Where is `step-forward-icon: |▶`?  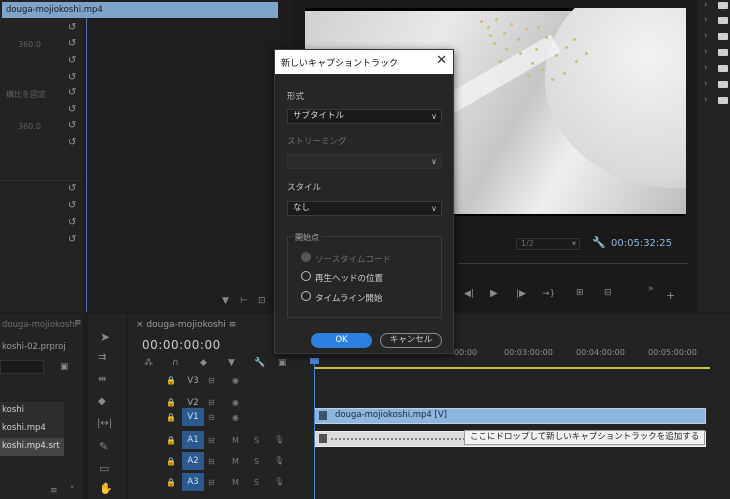
step-forward-icon: |▶ is located at coordinates (521, 294).